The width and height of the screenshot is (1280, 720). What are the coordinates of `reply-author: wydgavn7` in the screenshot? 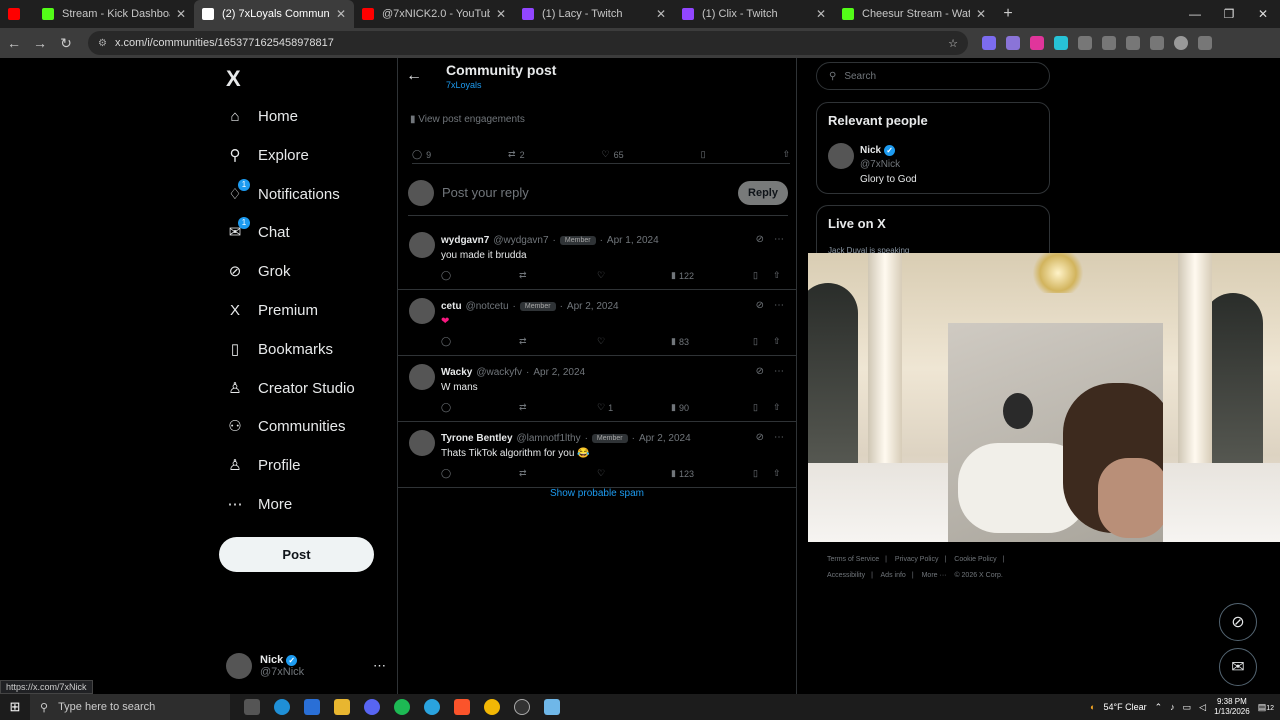 It's located at (465, 240).